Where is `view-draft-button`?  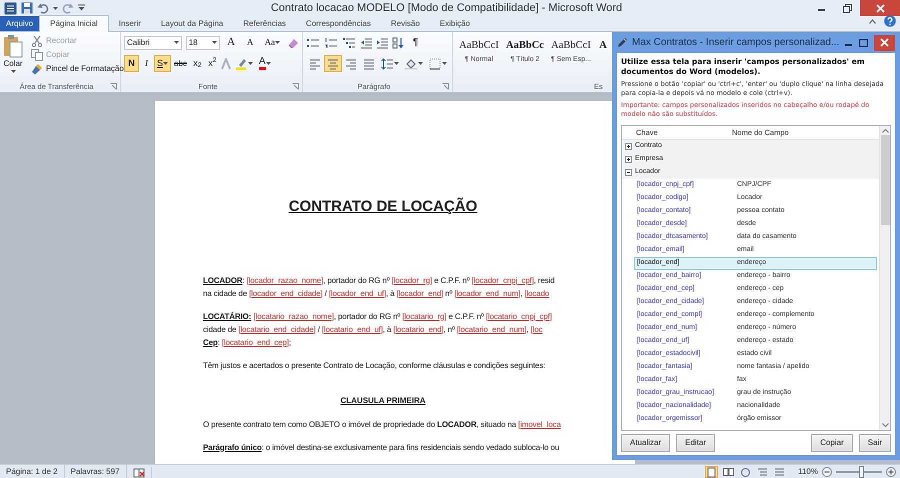
view-draft-button is located at coordinates (779, 472).